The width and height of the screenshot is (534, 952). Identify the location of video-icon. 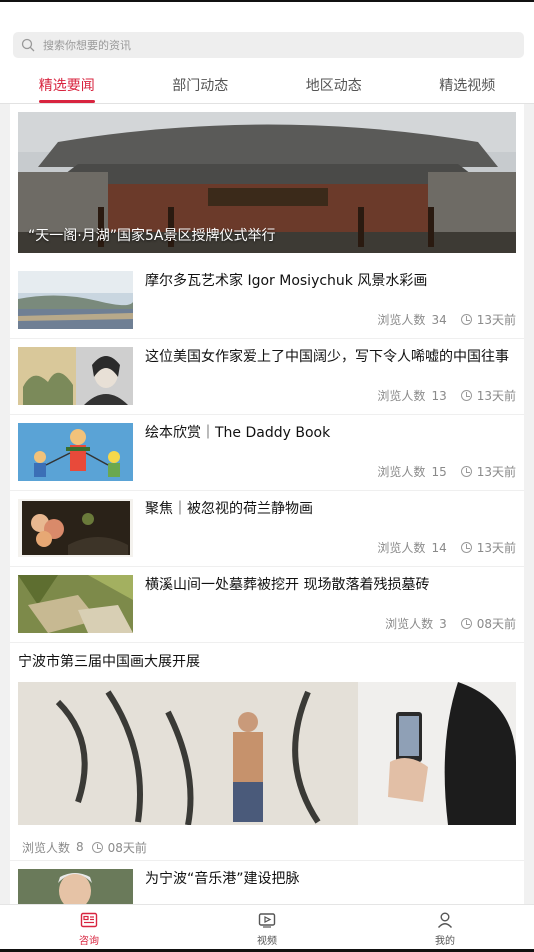
(267, 920).